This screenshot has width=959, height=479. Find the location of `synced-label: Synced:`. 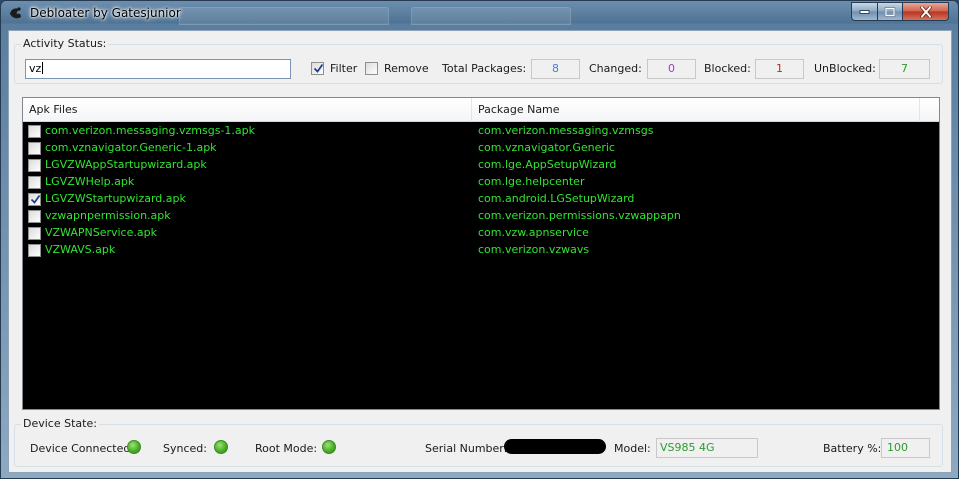

synced-label: Synced: is located at coordinates (185, 448).